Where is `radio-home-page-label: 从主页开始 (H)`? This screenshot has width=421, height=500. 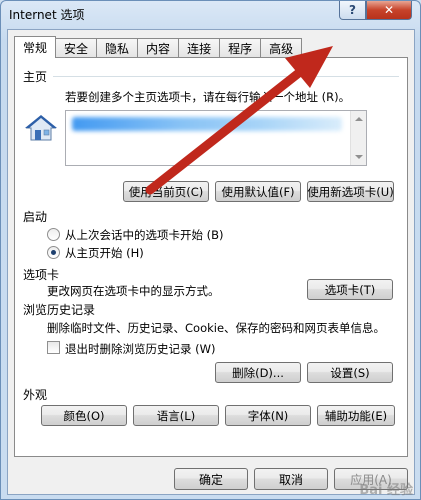 radio-home-page-label: 从主页开始 (H) is located at coordinates (104, 253).